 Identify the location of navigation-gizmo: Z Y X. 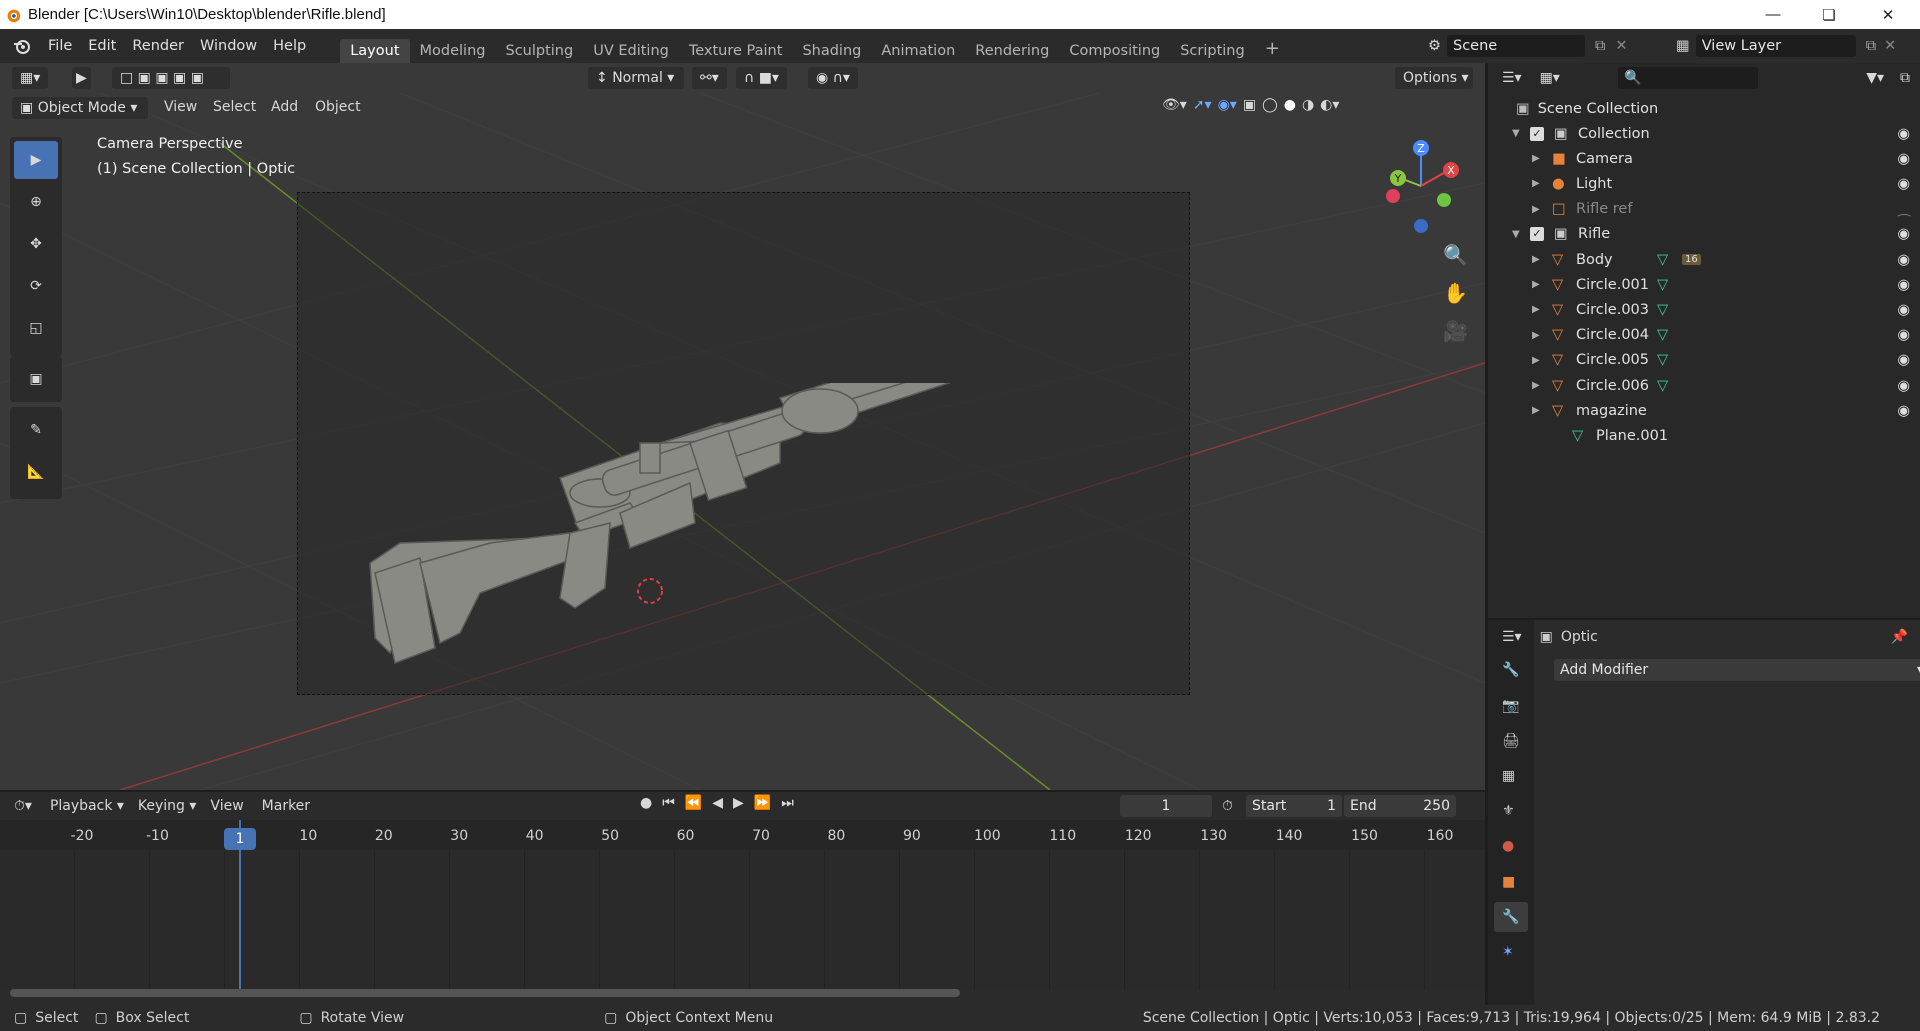
(1415, 188).